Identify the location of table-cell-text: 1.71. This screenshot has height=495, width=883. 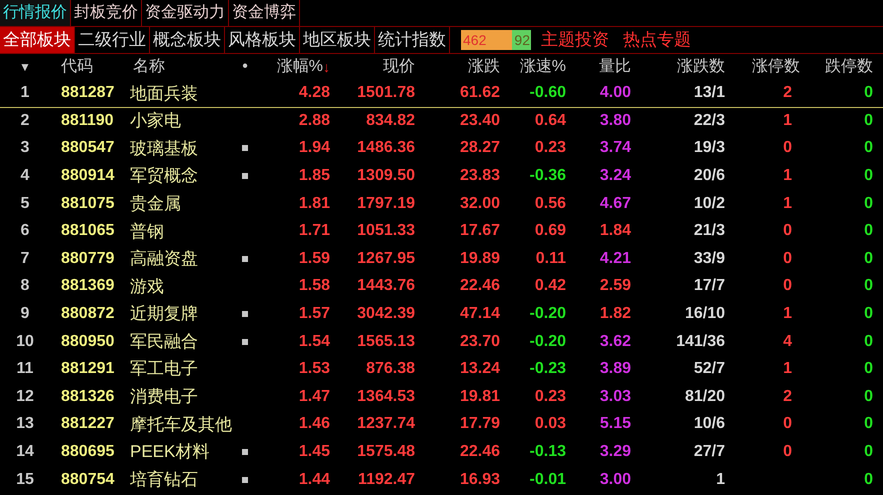
(314, 231).